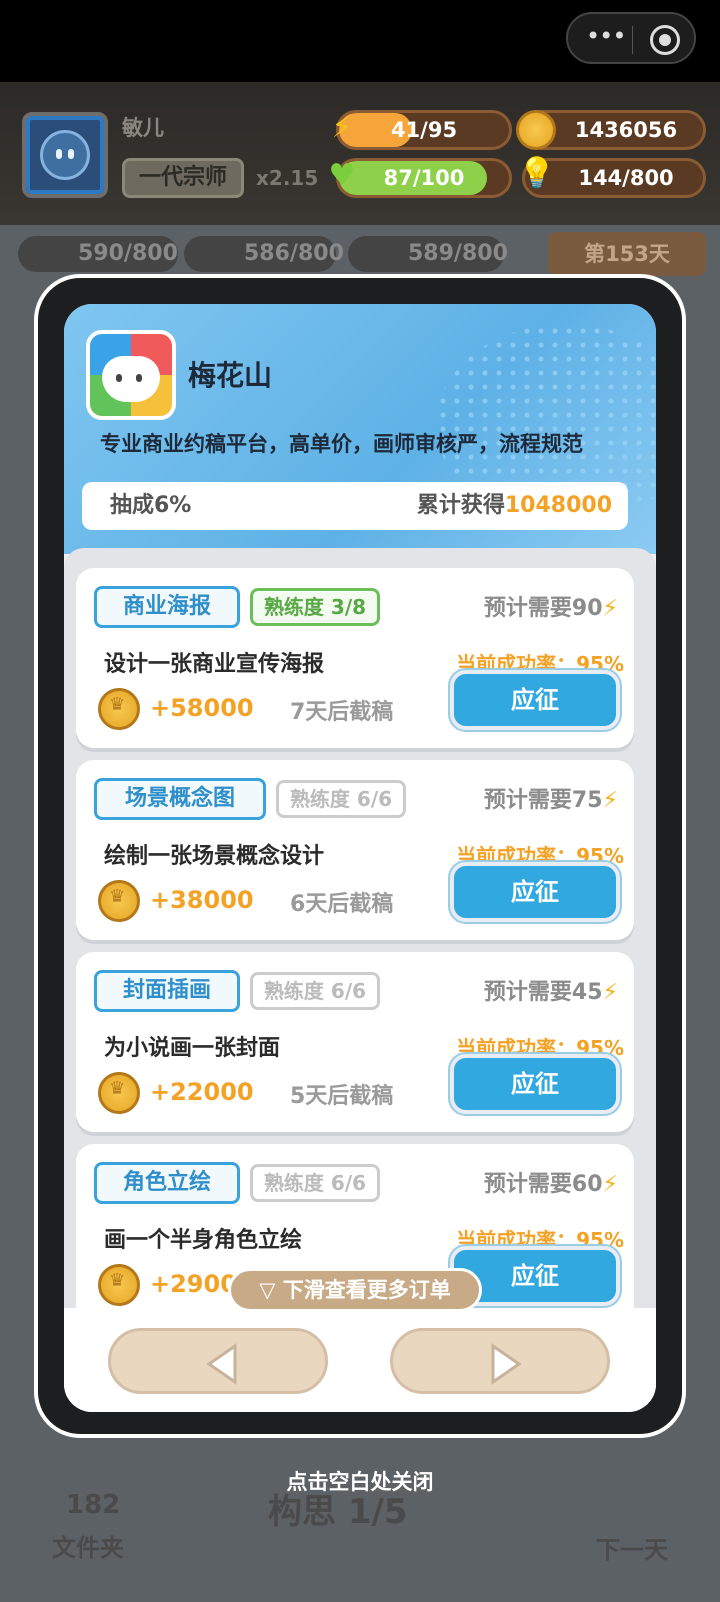 The image size is (720, 1602). I want to click on job-title: 设计一张商业宣传海报, so click(214, 664).